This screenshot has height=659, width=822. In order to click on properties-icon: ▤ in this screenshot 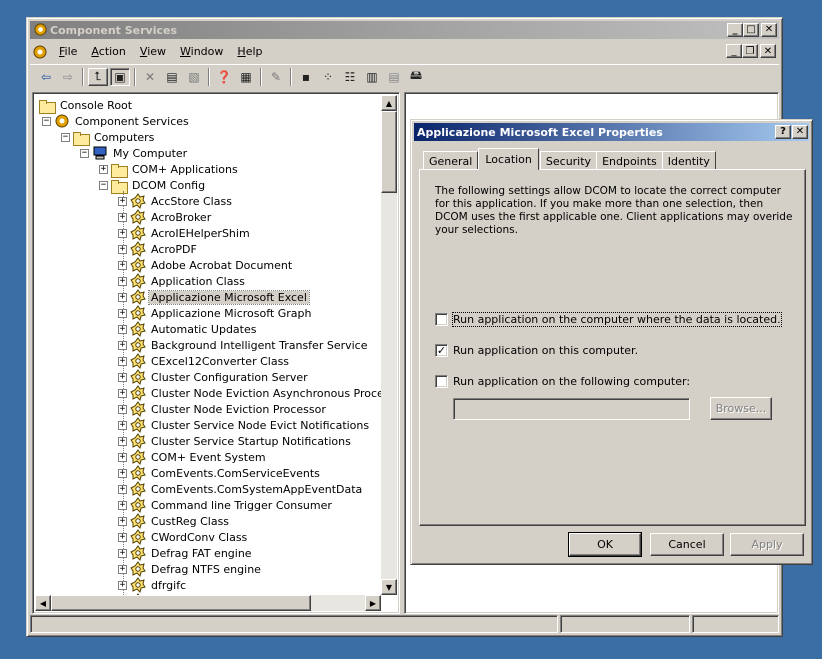, I will do `click(172, 77)`.